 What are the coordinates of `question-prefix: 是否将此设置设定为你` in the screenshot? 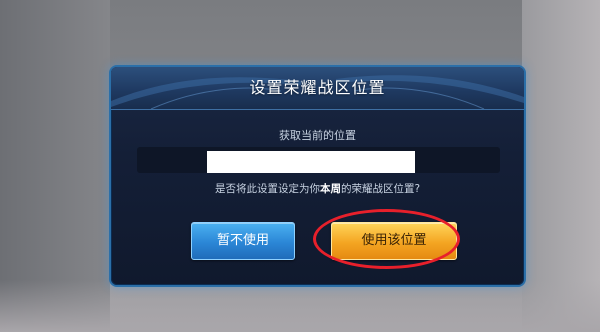 It's located at (267, 189).